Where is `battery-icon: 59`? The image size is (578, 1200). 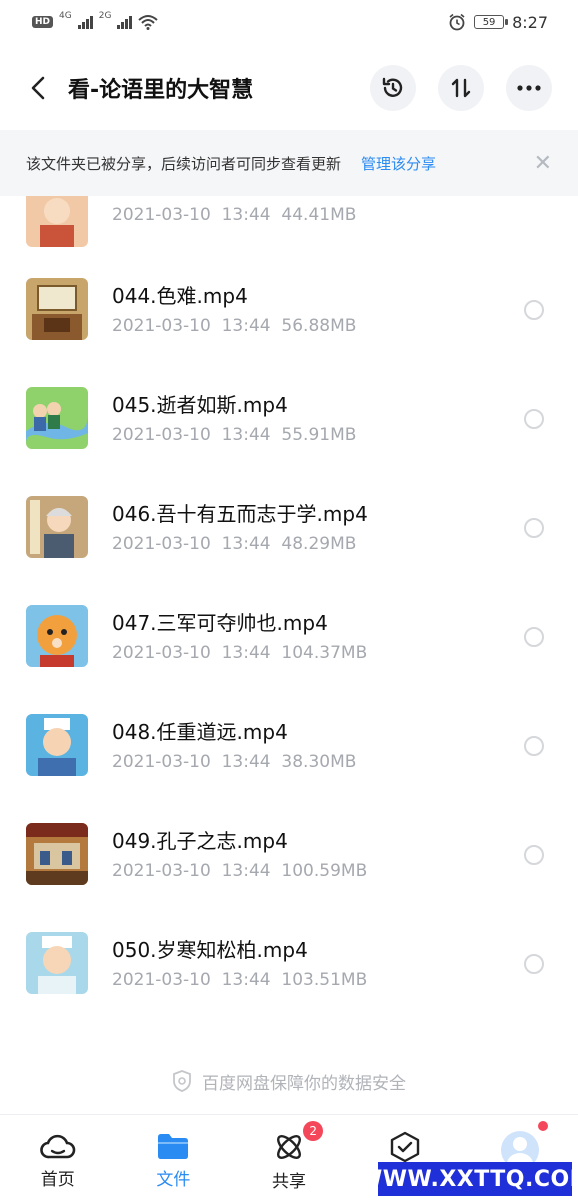
battery-icon: 59 is located at coordinates (491, 22).